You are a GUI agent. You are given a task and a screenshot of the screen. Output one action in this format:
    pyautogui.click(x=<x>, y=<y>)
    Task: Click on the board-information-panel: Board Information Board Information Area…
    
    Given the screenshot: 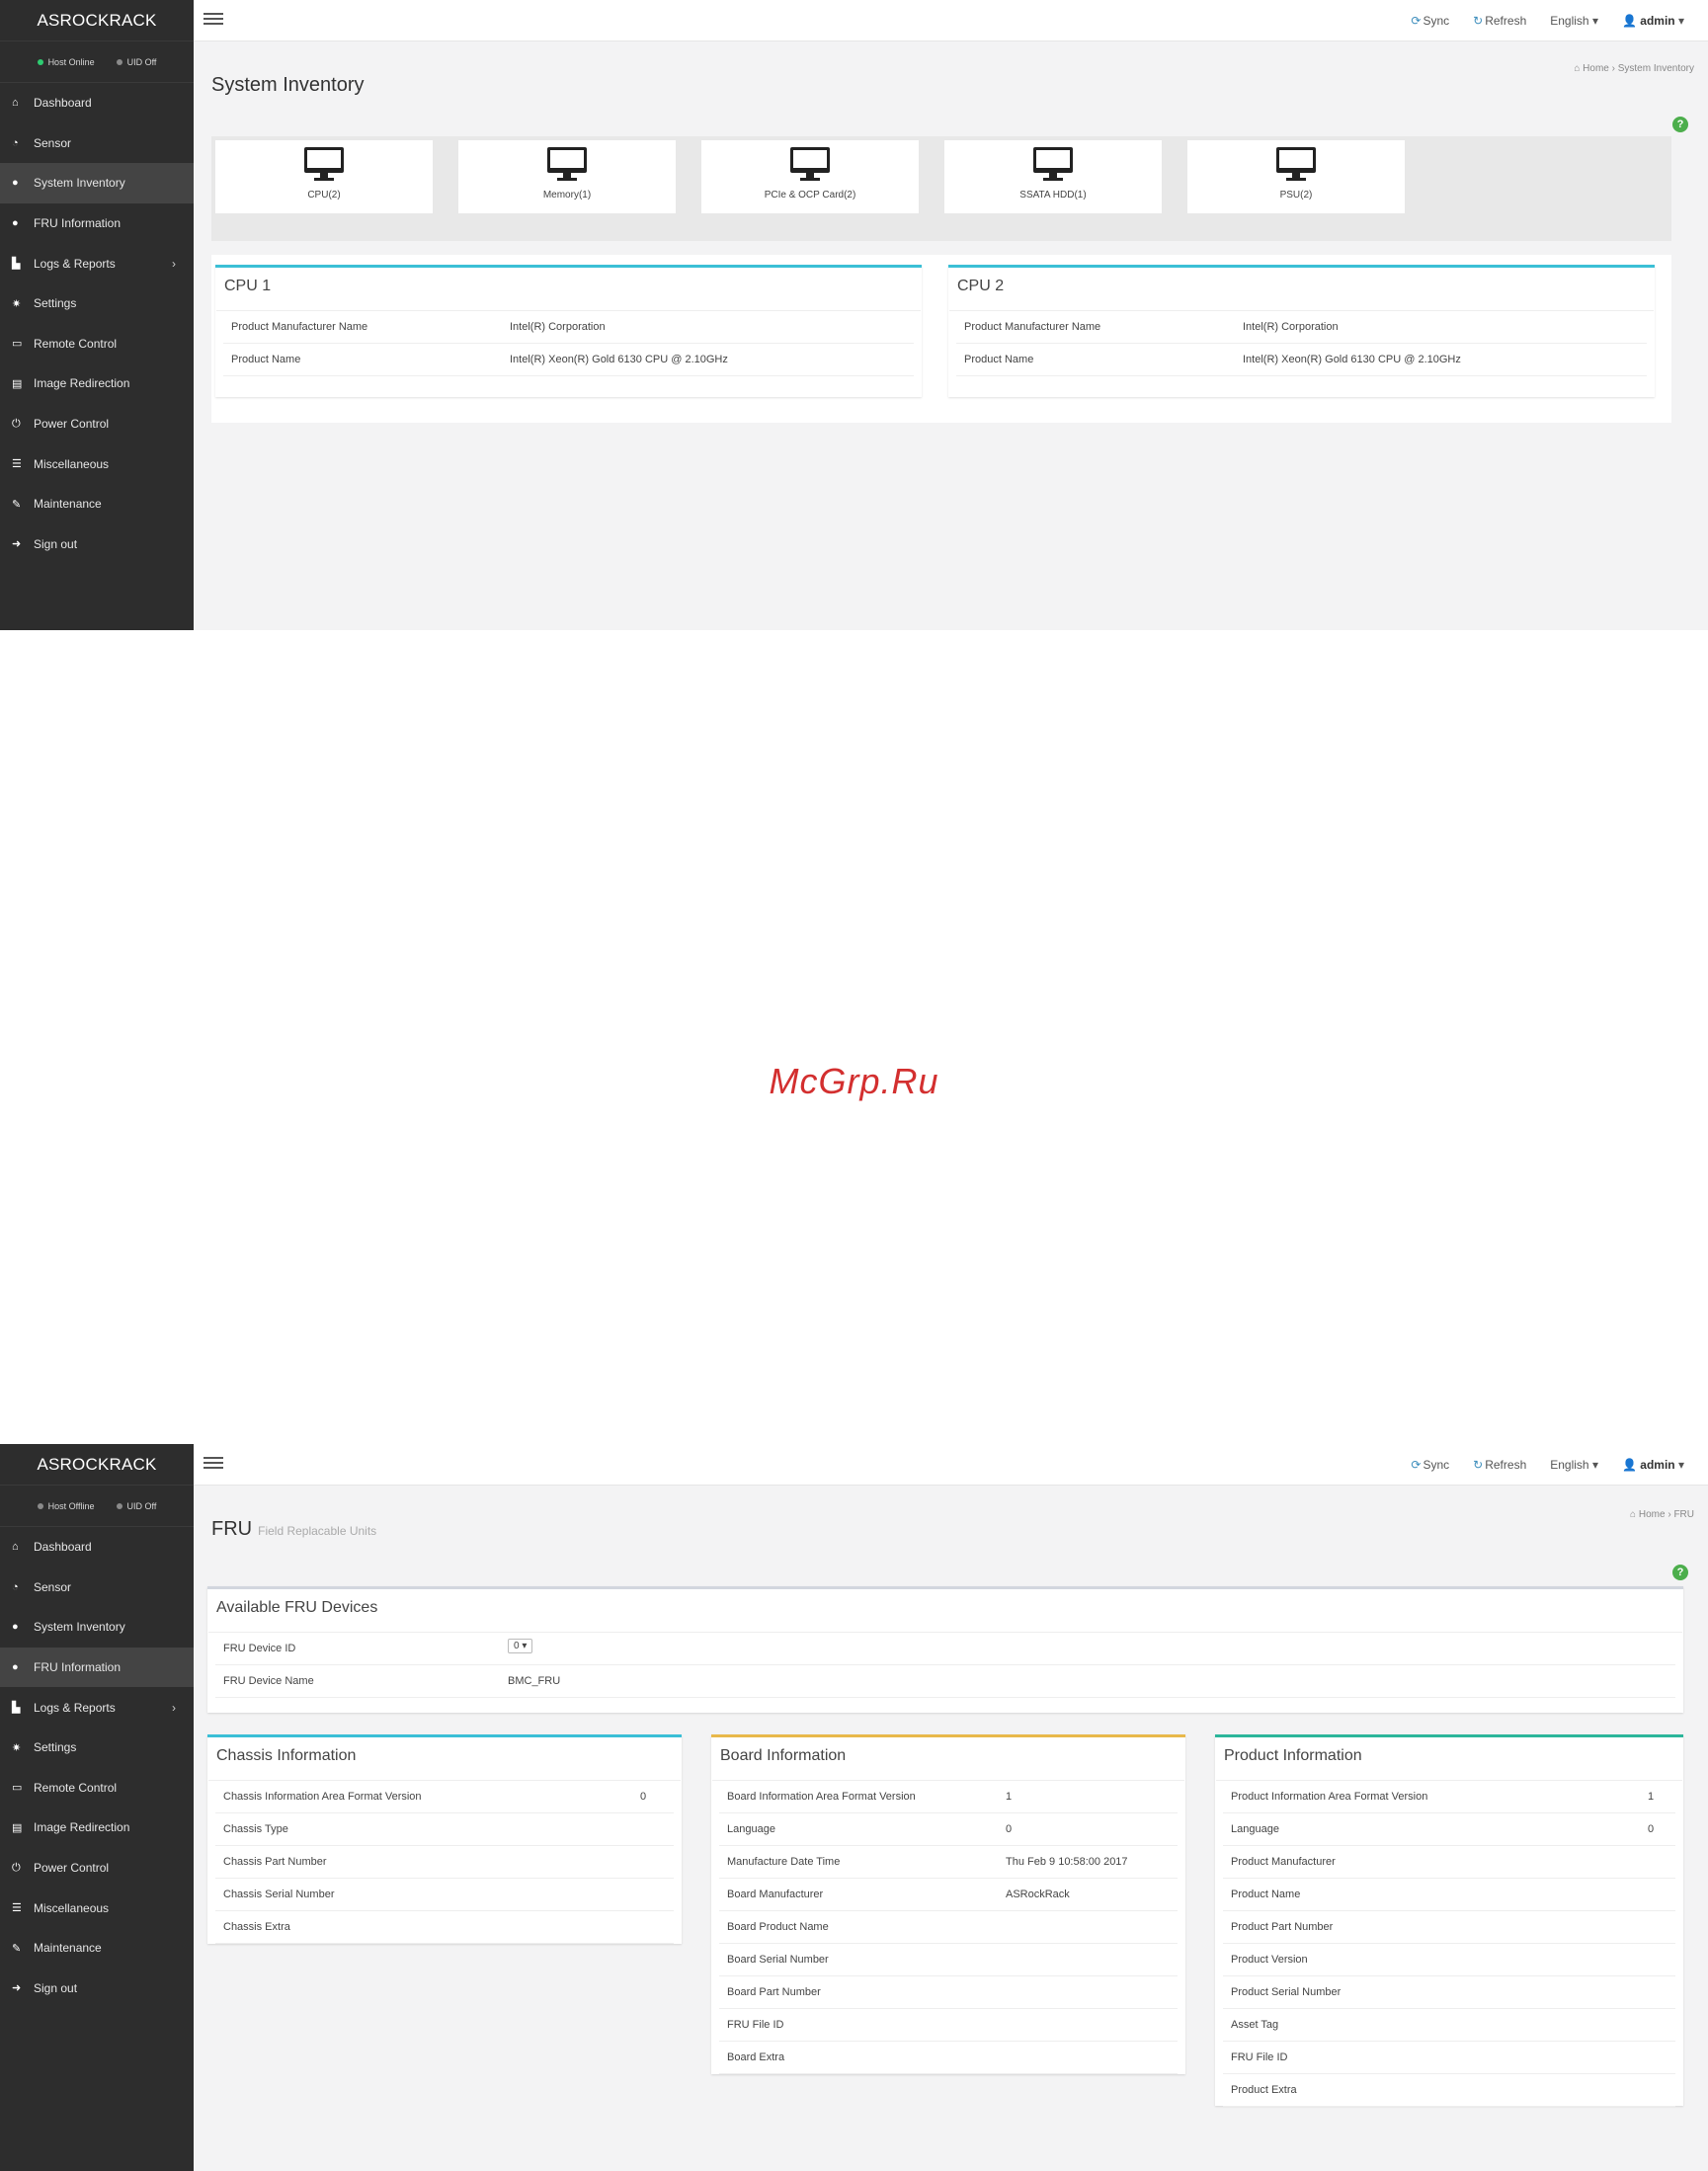 What is the action you would take?
    pyautogui.click(x=948, y=1904)
    